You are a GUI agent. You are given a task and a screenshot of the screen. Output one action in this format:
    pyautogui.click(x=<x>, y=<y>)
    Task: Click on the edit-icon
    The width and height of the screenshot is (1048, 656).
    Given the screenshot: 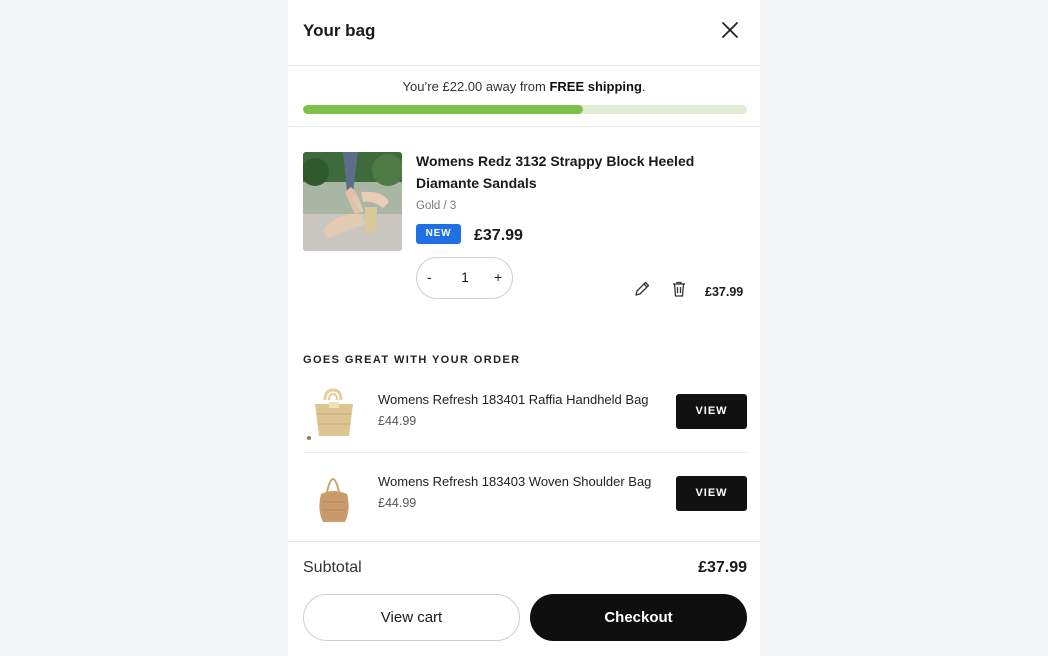 What is the action you would take?
    pyautogui.click(x=642, y=289)
    